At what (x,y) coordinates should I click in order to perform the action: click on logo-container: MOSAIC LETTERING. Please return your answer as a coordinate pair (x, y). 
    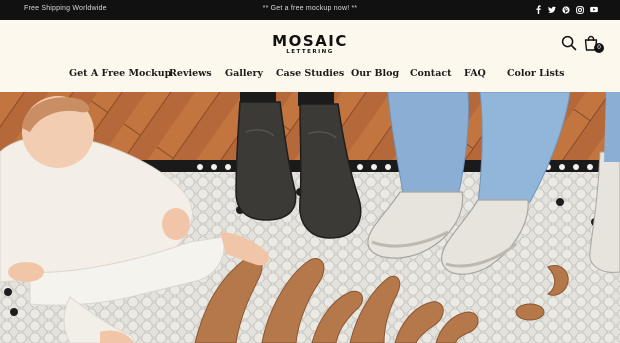
    Looking at the image, I should click on (310, 45).